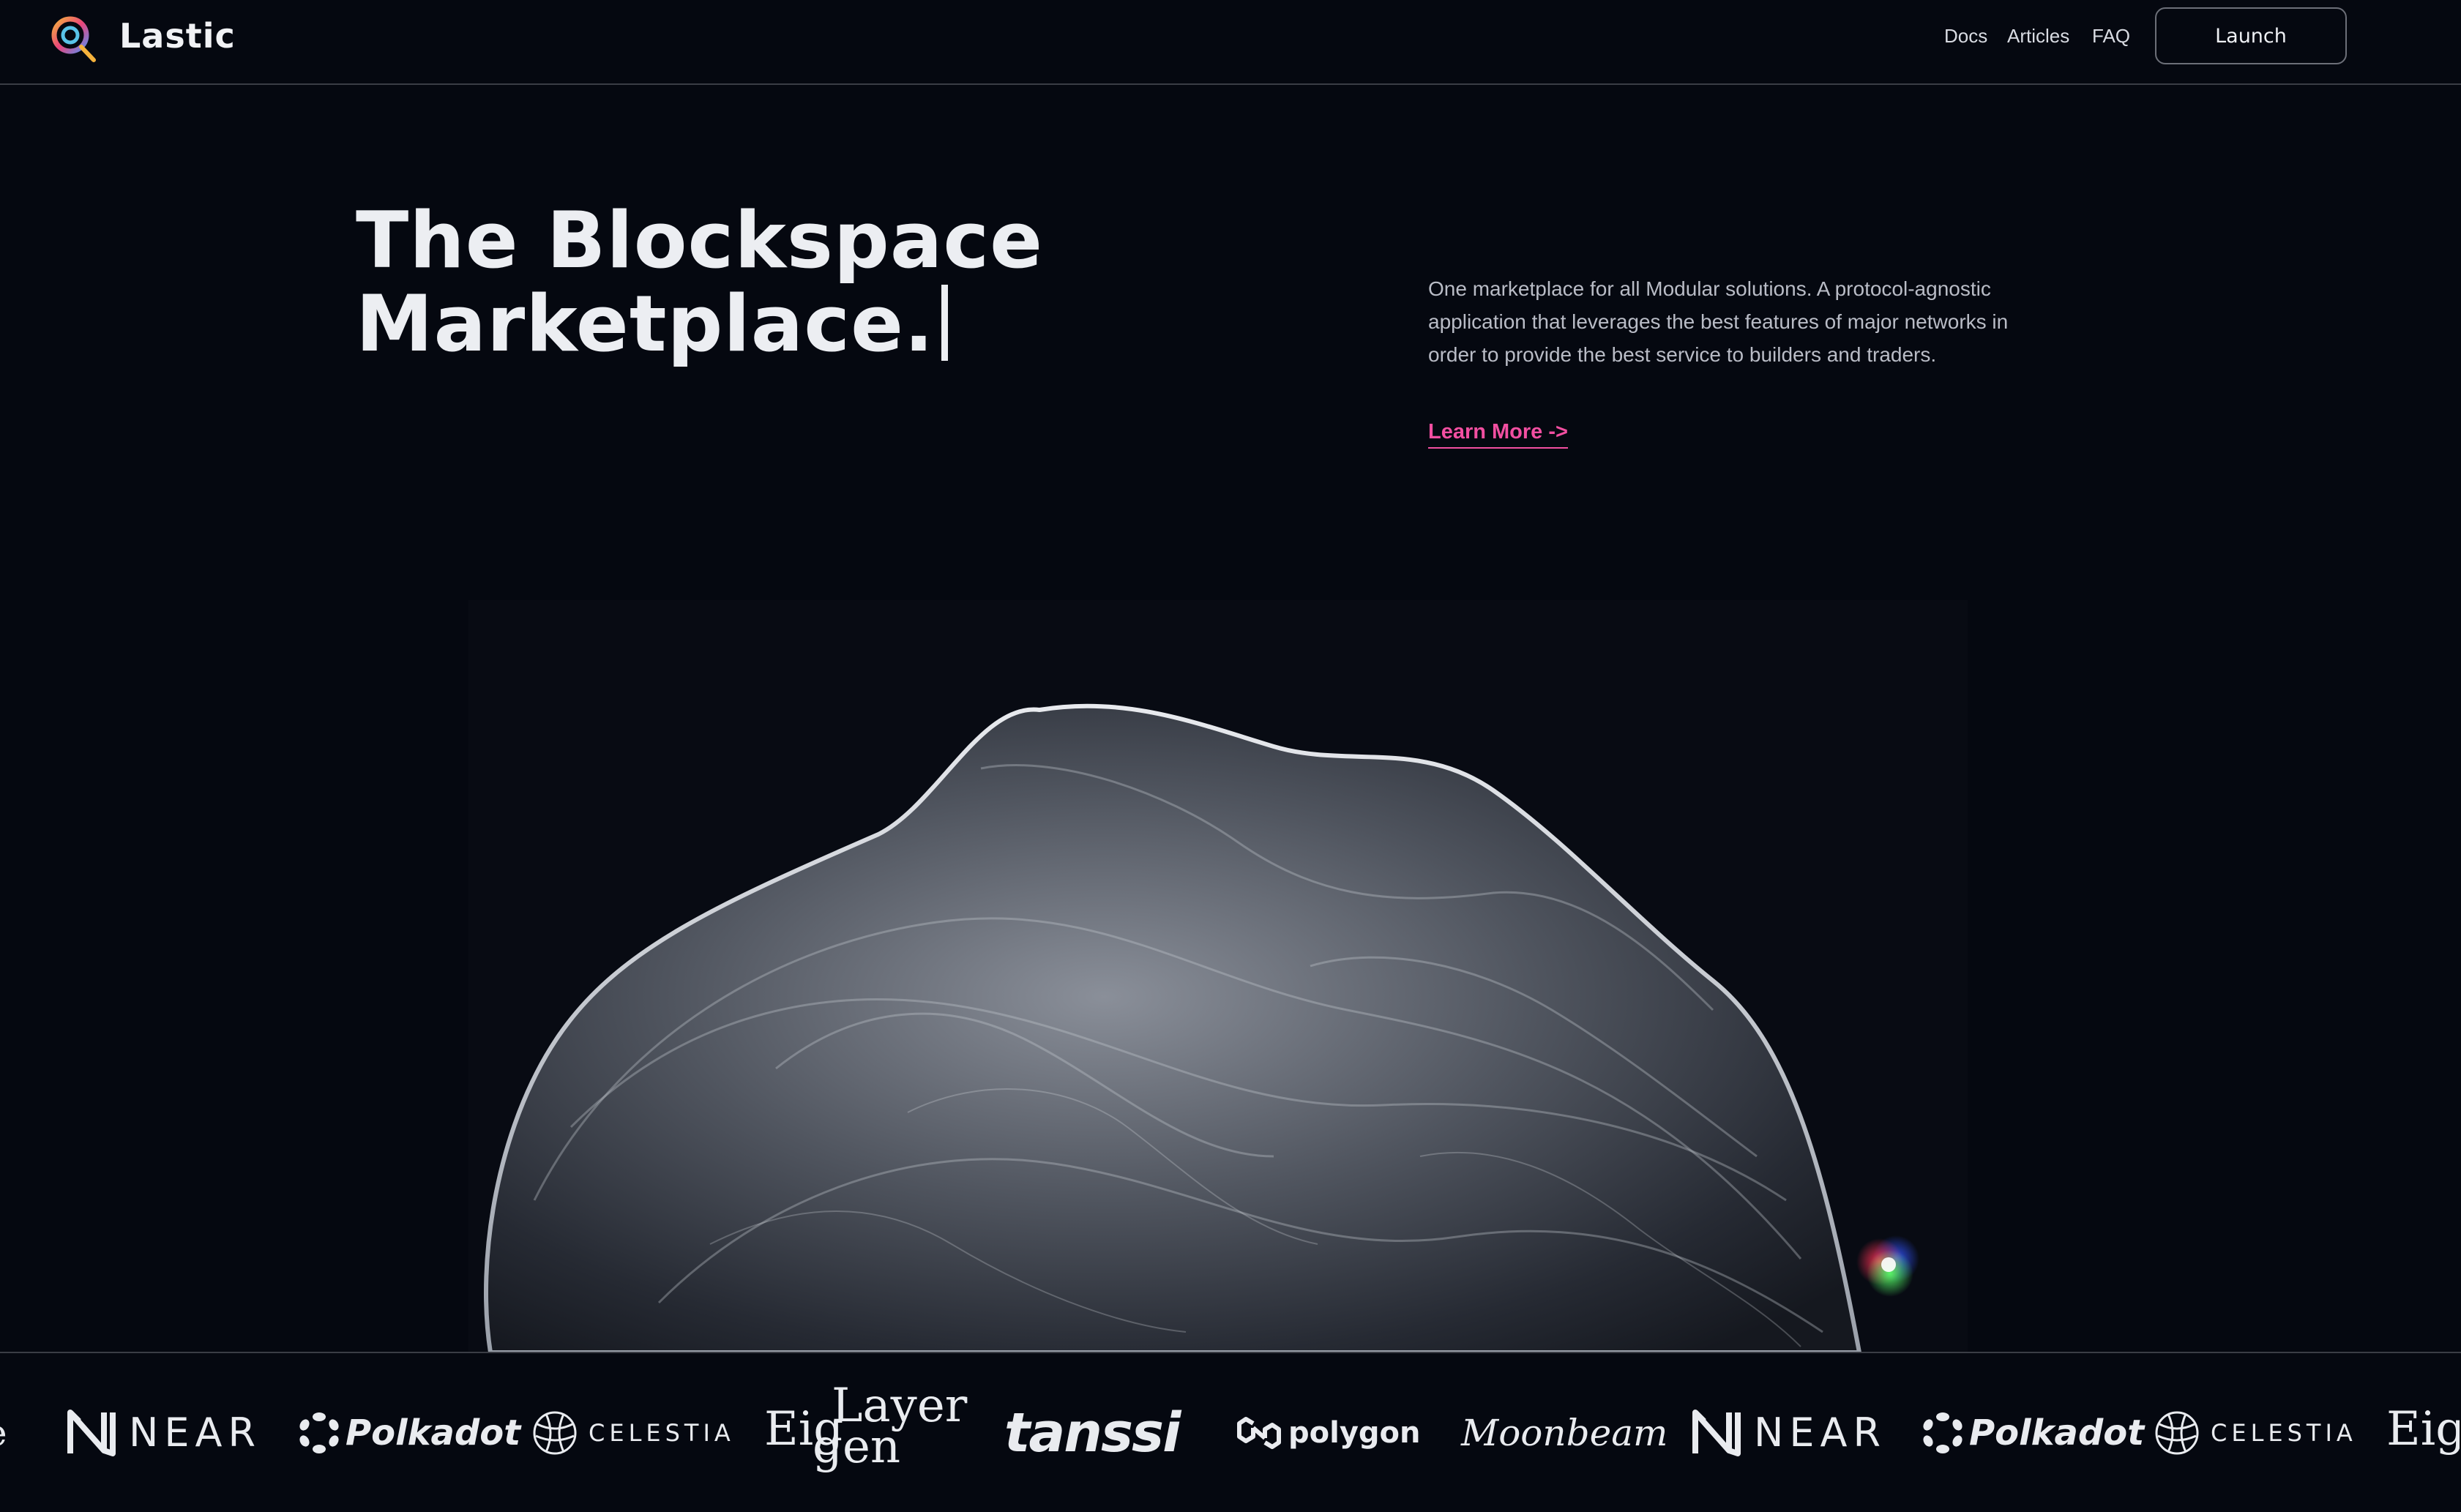  I want to click on moonbeam-label: Moonbeam, so click(1564, 1432).